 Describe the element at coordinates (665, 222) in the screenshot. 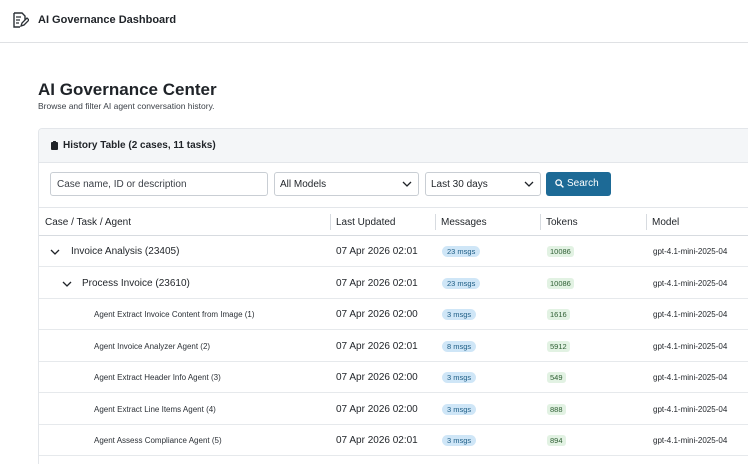

I see `column-header-model: Model` at that location.